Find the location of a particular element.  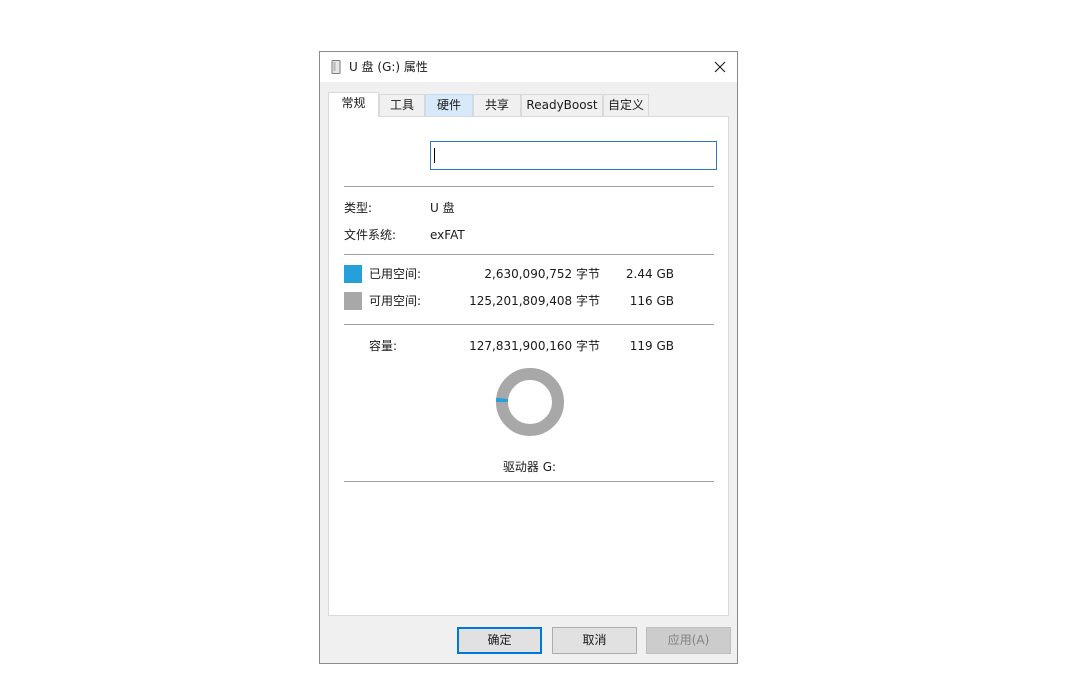

usb-drive-icon is located at coordinates (336, 67).